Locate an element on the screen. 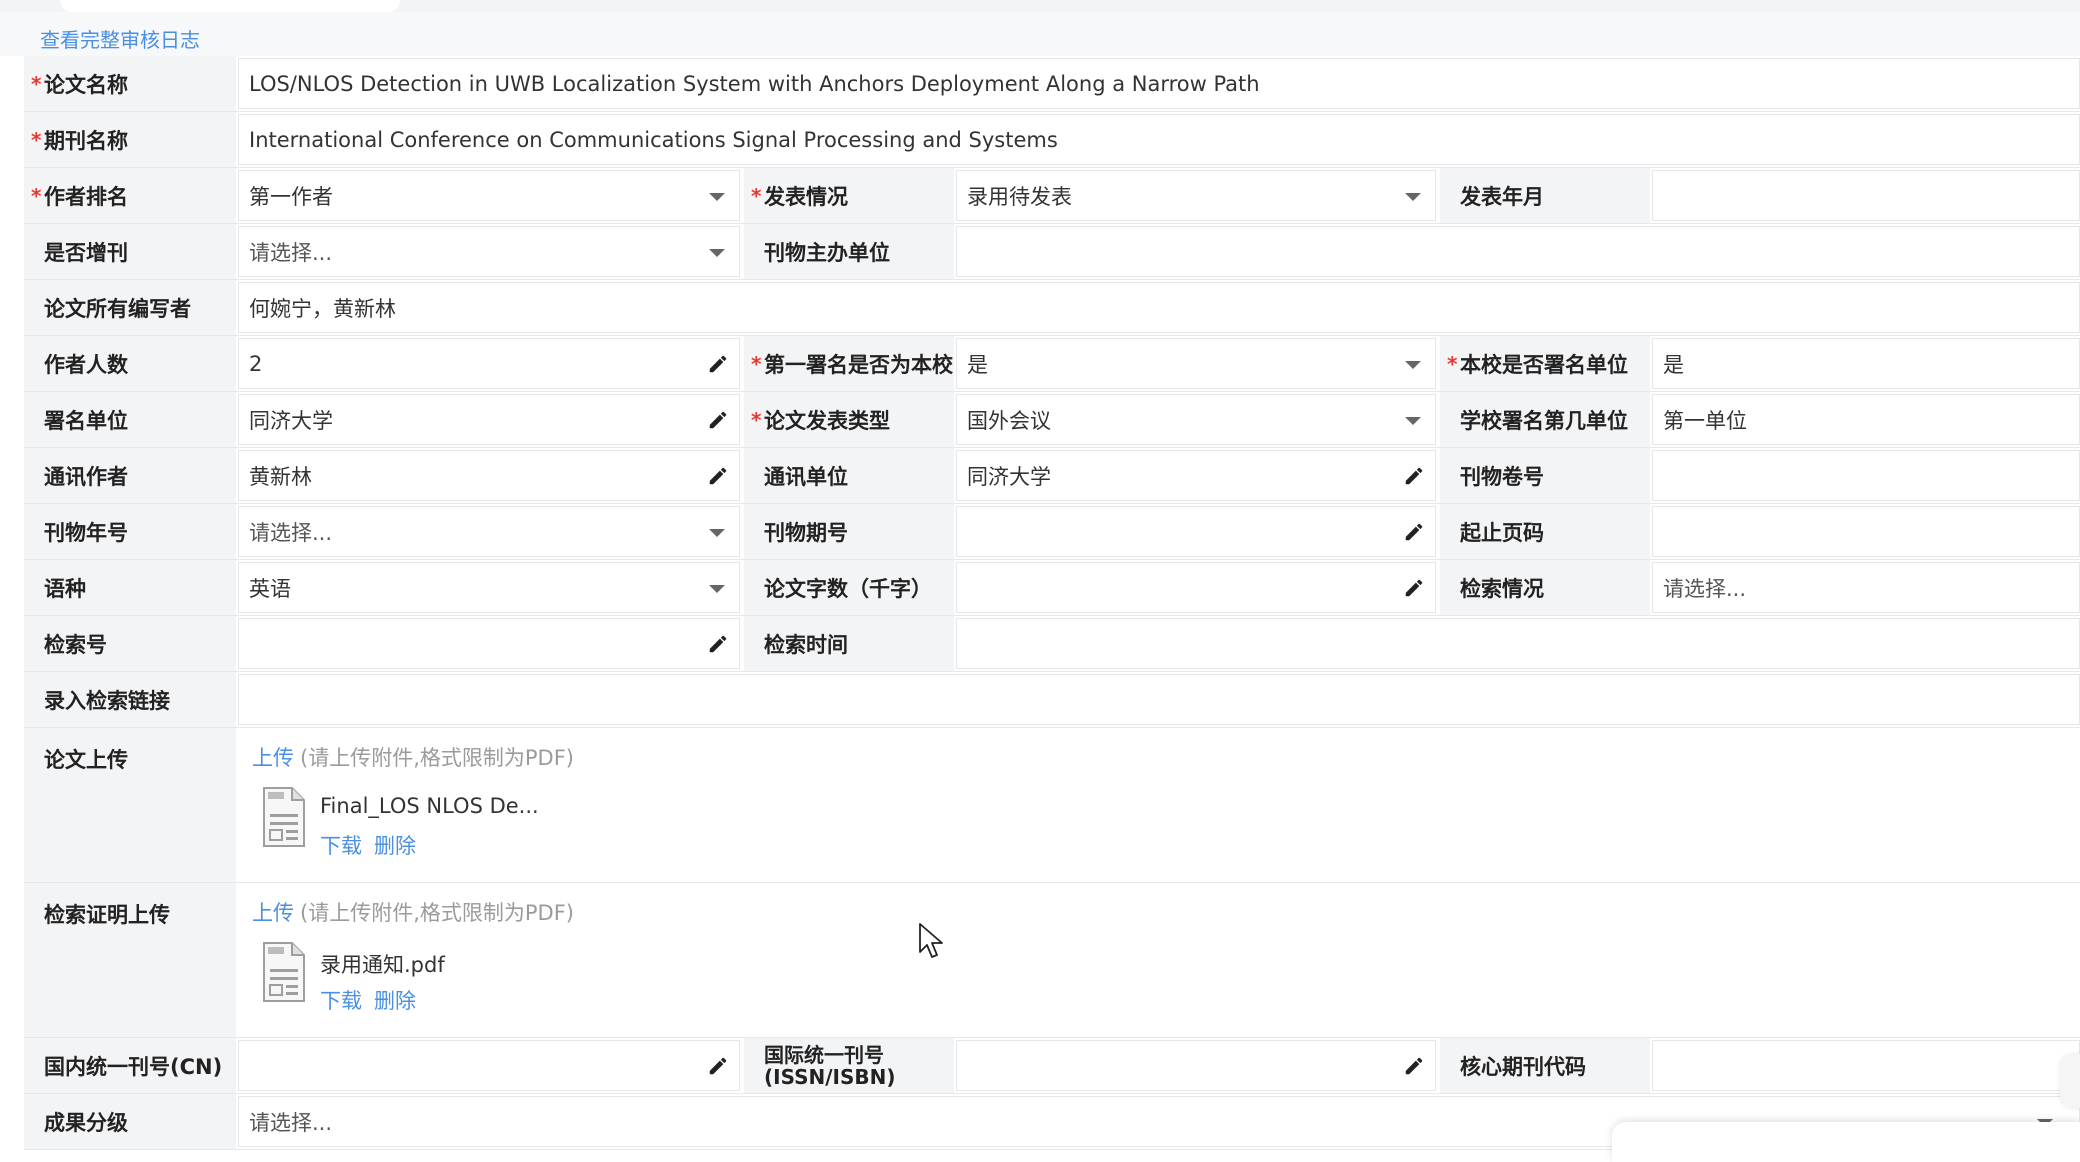  all-authors-field: 何婉宁，黄新林 is located at coordinates (1159, 307).